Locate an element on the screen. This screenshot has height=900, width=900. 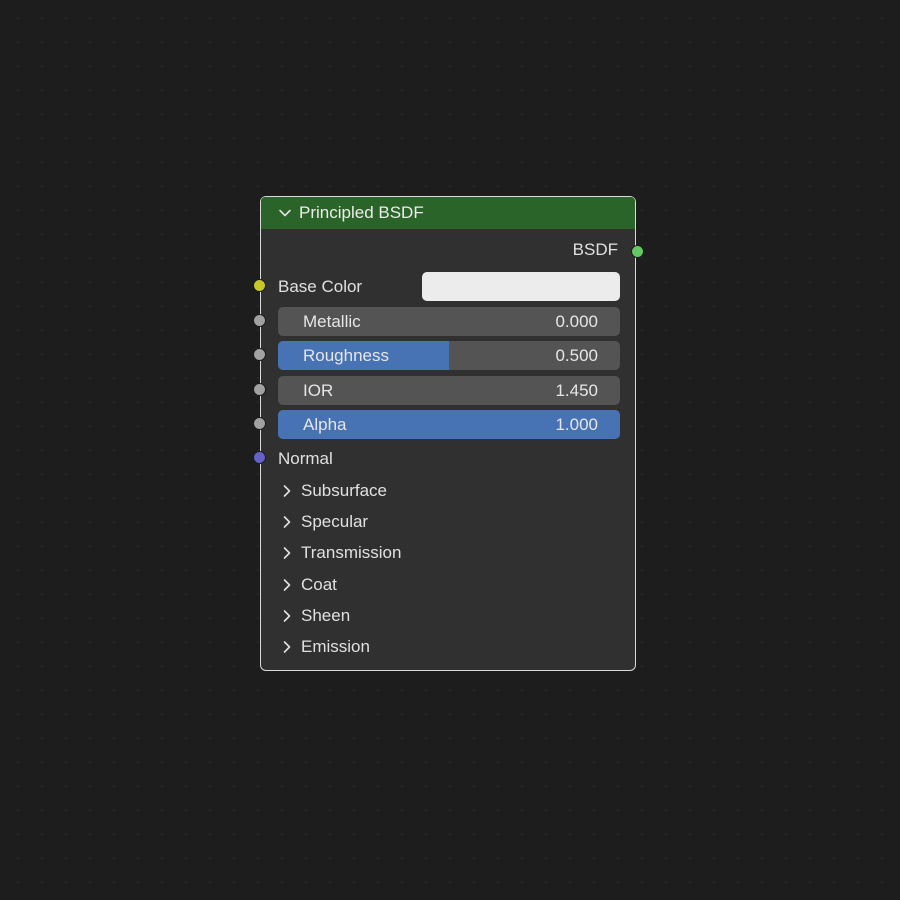
chevron-down-icon is located at coordinates (285, 213).